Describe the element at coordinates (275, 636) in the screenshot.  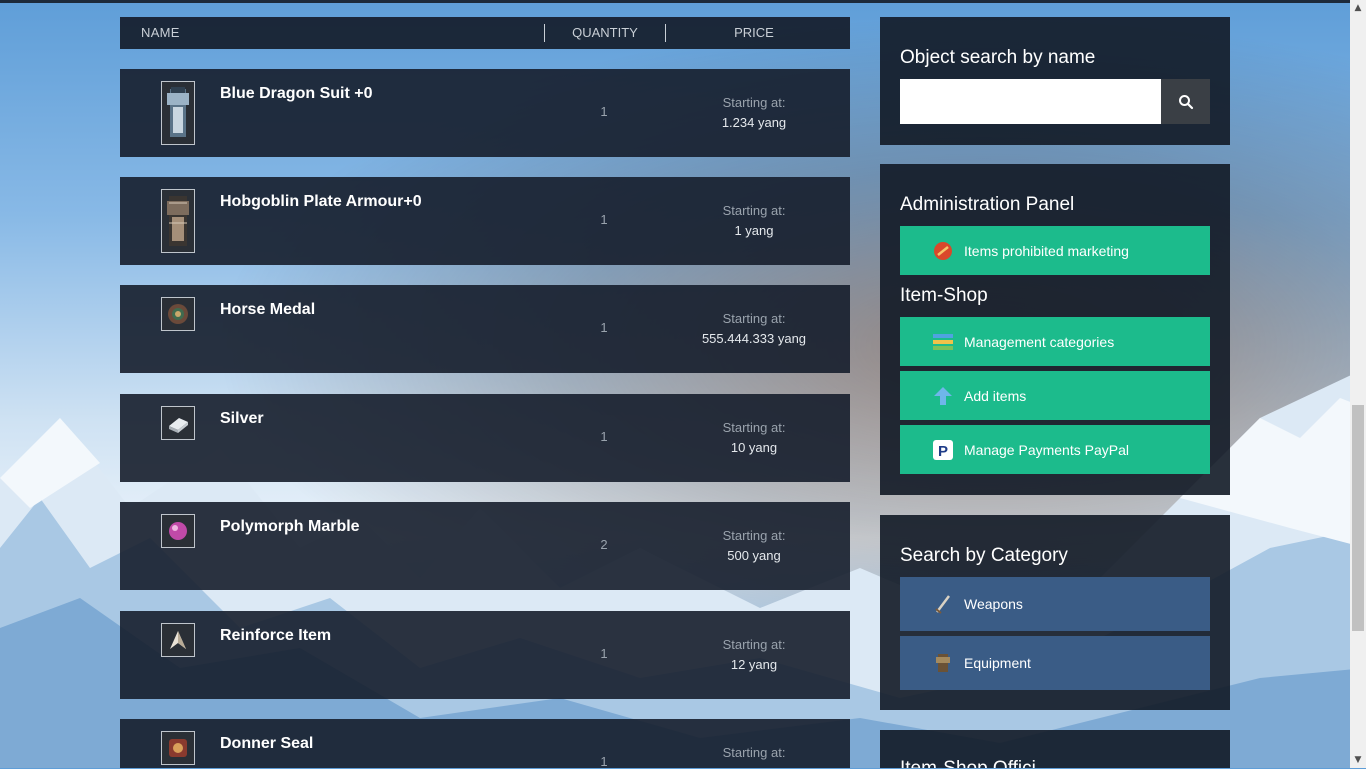
I see `item-name: Reinforce Item` at that location.